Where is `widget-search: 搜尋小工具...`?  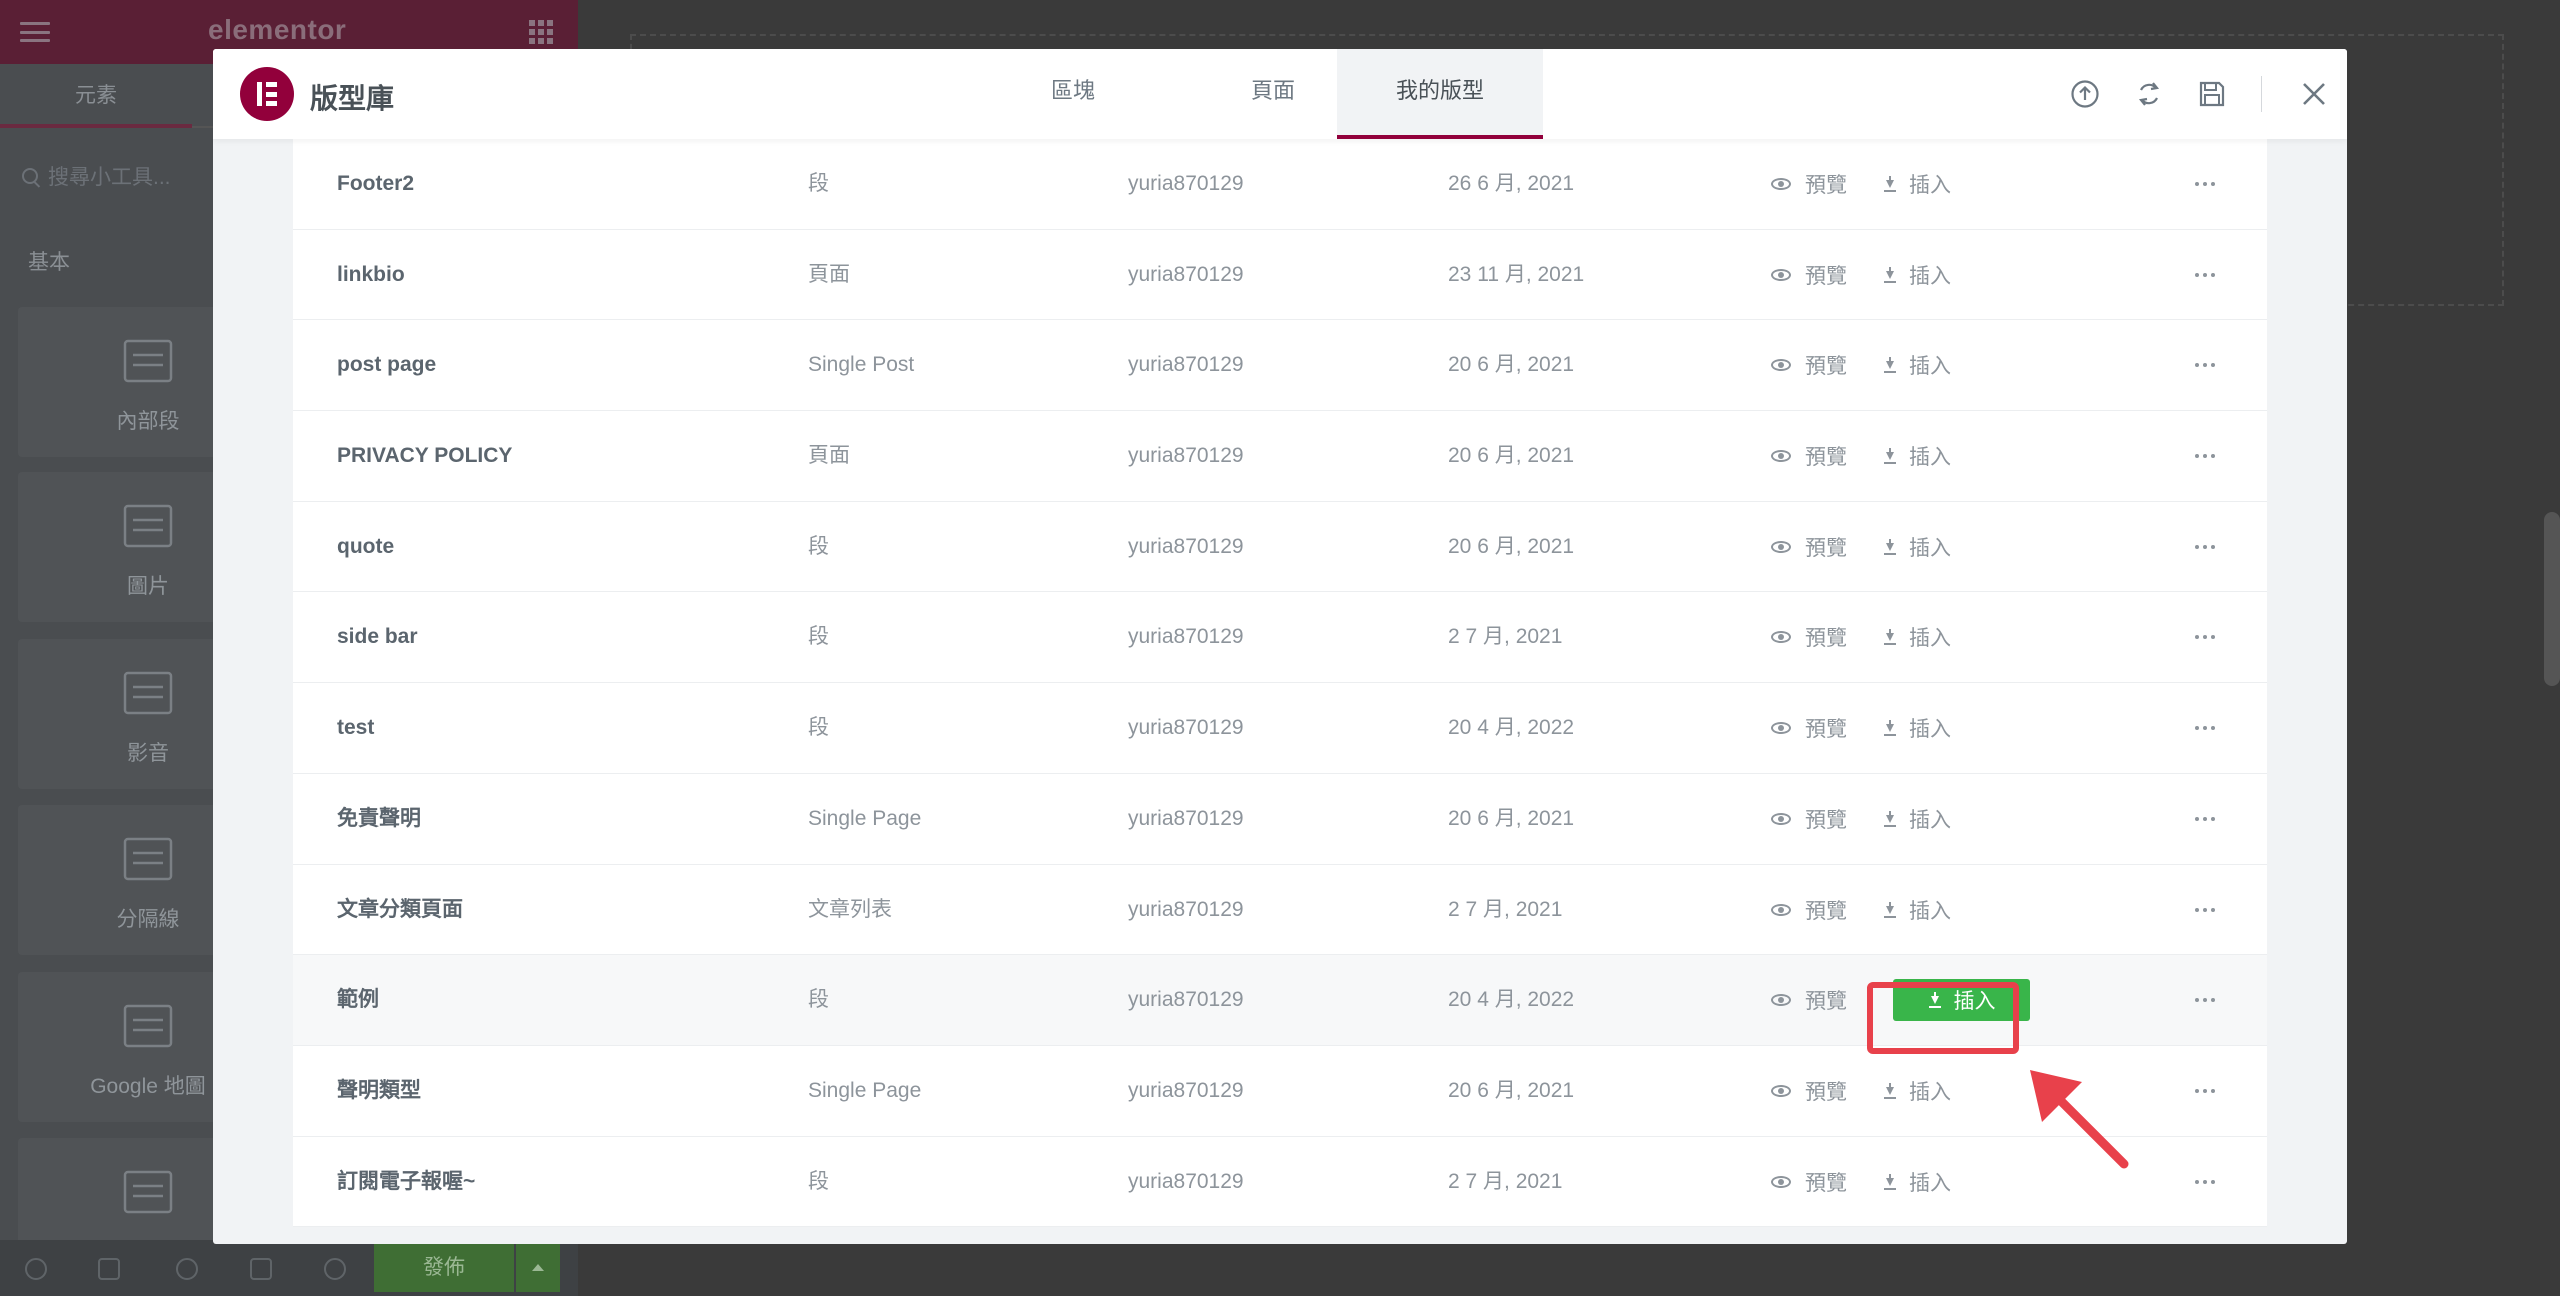
widget-search: 搜尋小工具... is located at coordinates (117, 176).